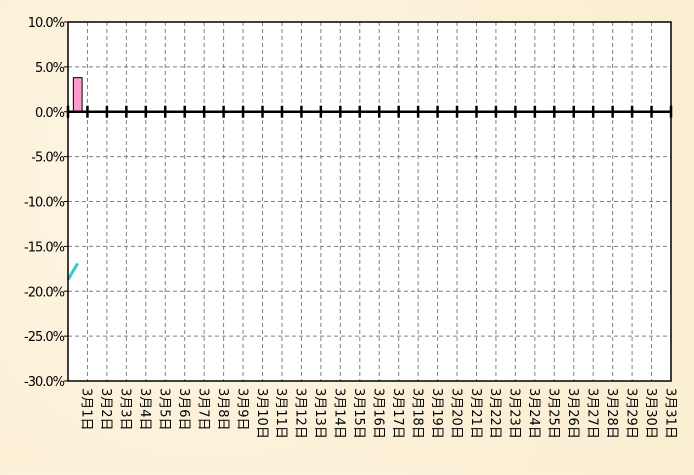 The image size is (694, 475). I want to click on x-tick-label: 3月30日, so click(650, 413).